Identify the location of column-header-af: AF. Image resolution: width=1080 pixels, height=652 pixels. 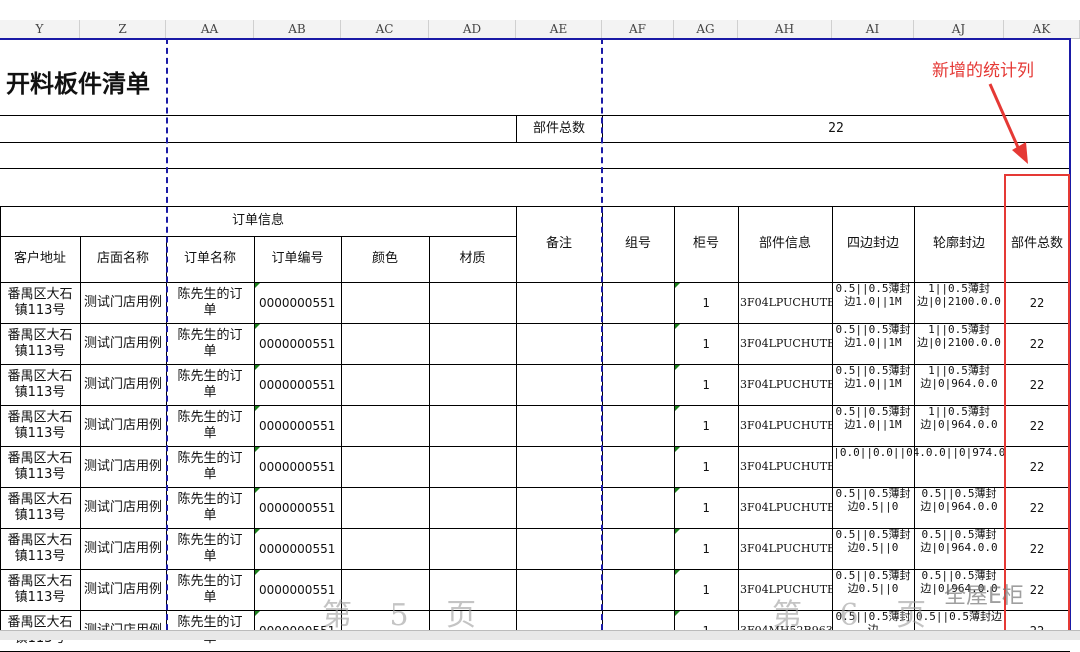
(638, 29).